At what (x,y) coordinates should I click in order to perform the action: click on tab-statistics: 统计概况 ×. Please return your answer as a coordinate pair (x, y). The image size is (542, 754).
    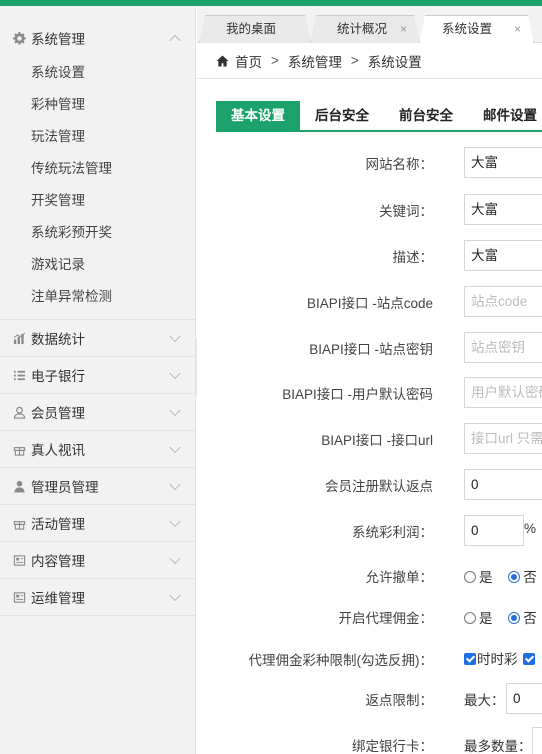
    Looking at the image, I should click on (365, 29).